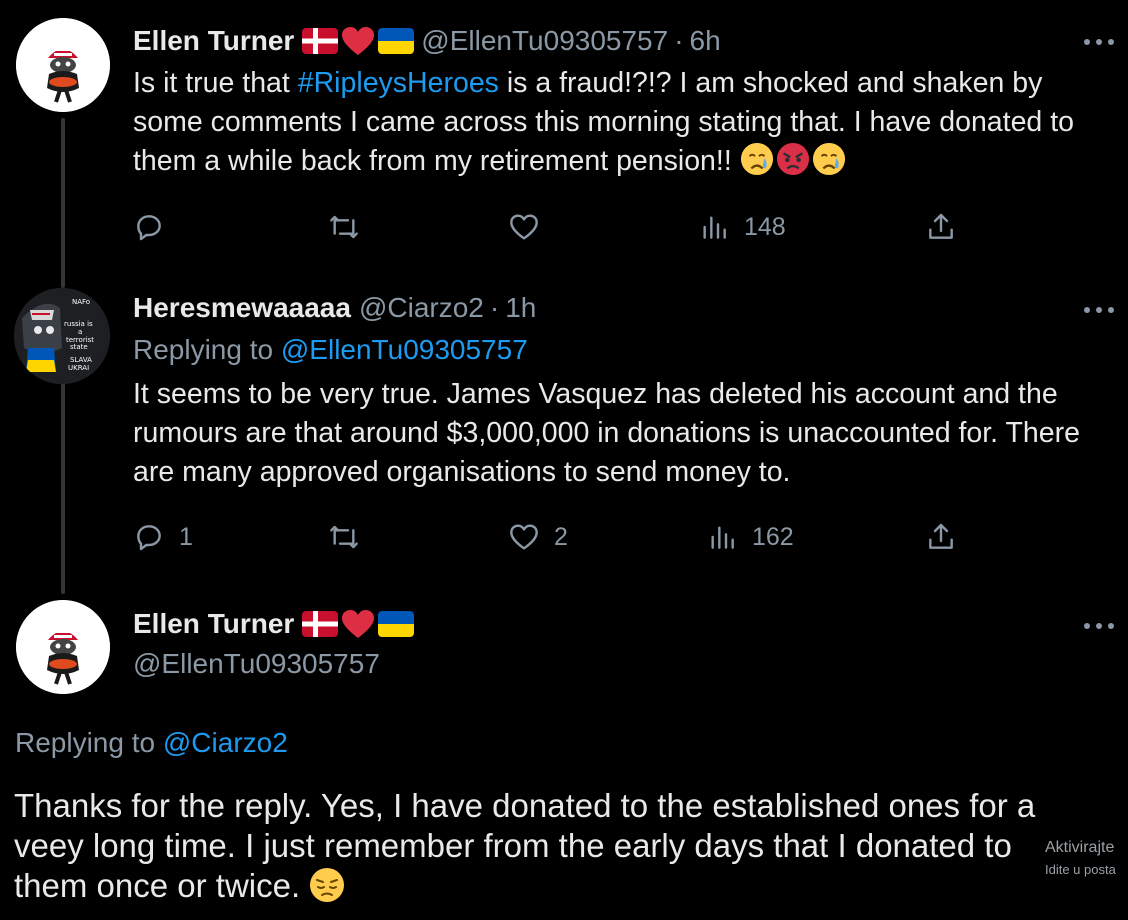  I want to click on tweet-actions: 1 2 162, so click(548, 538).